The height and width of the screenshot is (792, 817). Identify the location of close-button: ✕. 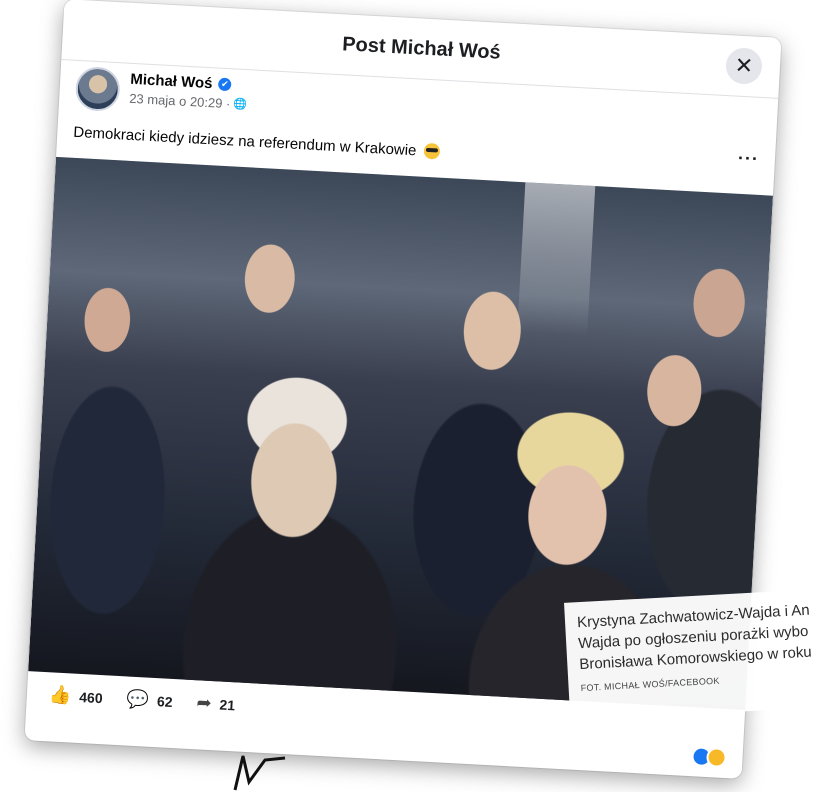
(744, 66).